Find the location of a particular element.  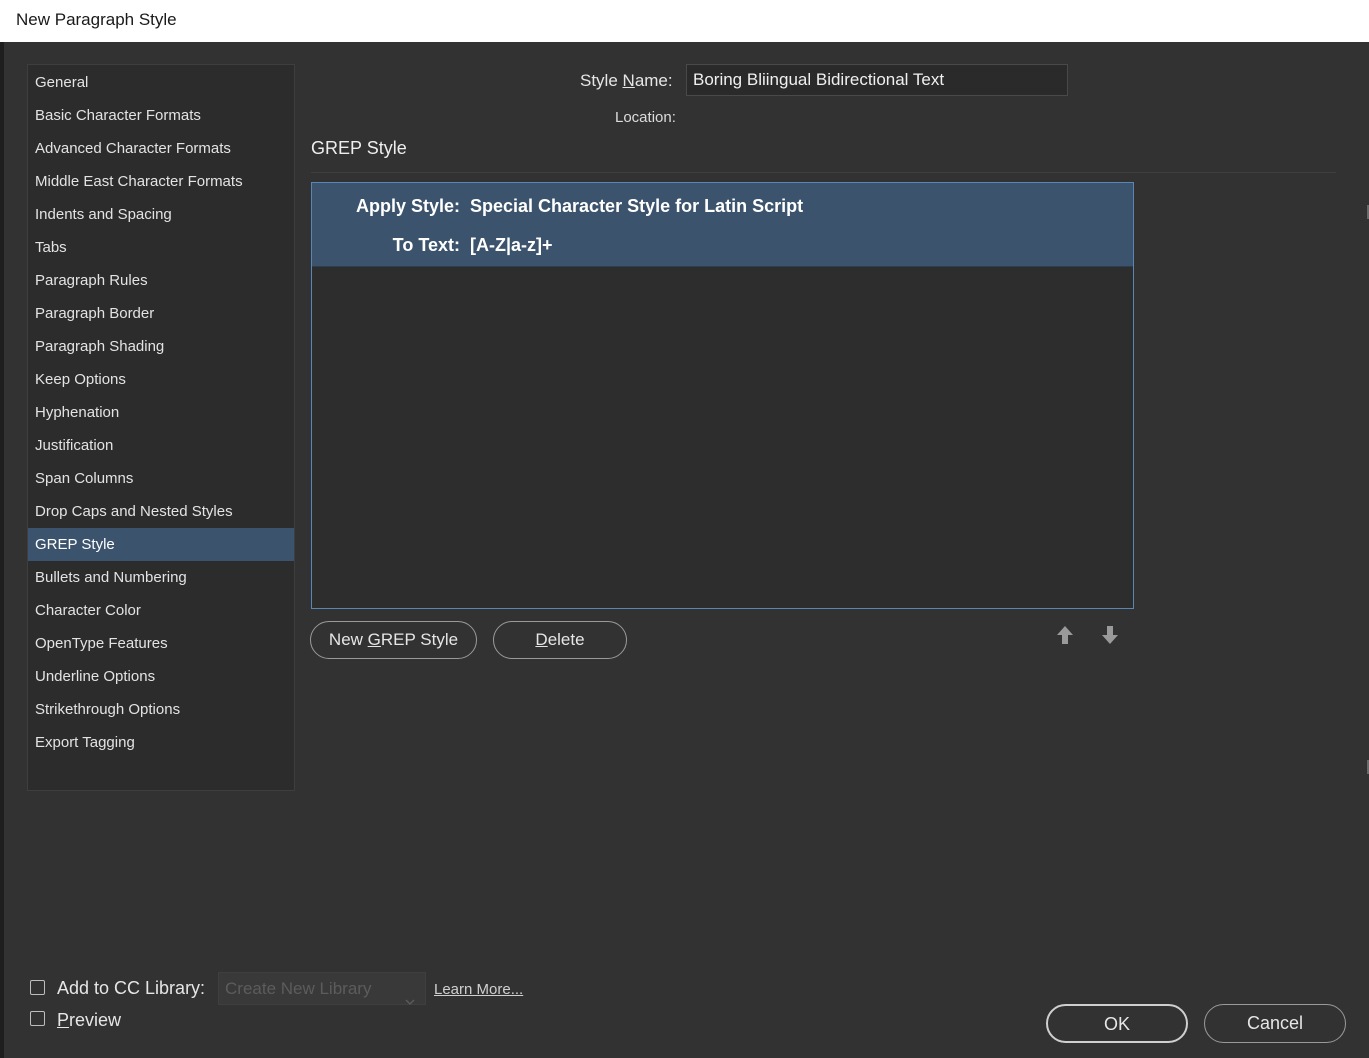

delete-button: Delete is located at coordinates (560, 640).